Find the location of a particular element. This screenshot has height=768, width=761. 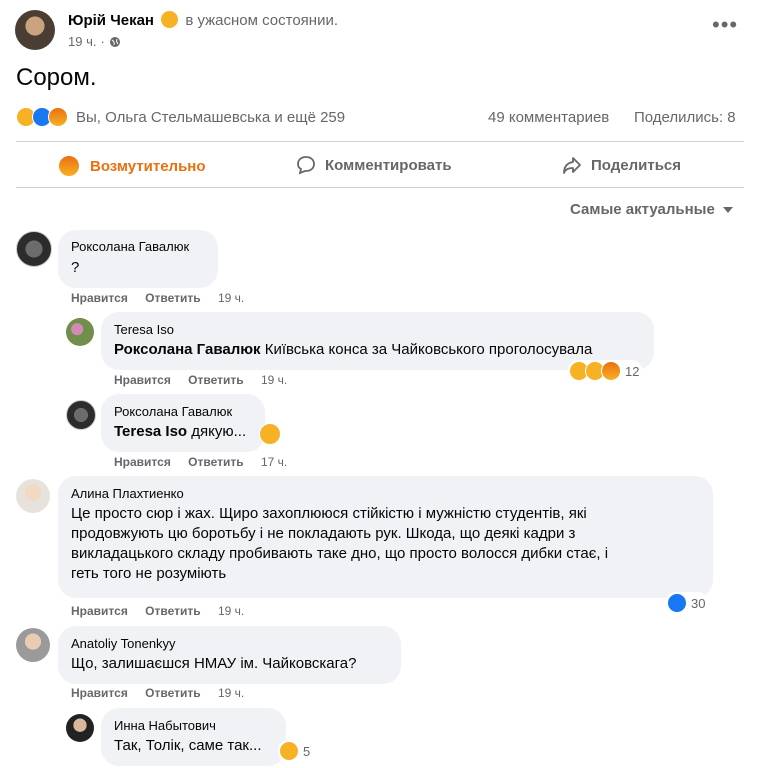

globe-icon is located at coordinates (114, 41).